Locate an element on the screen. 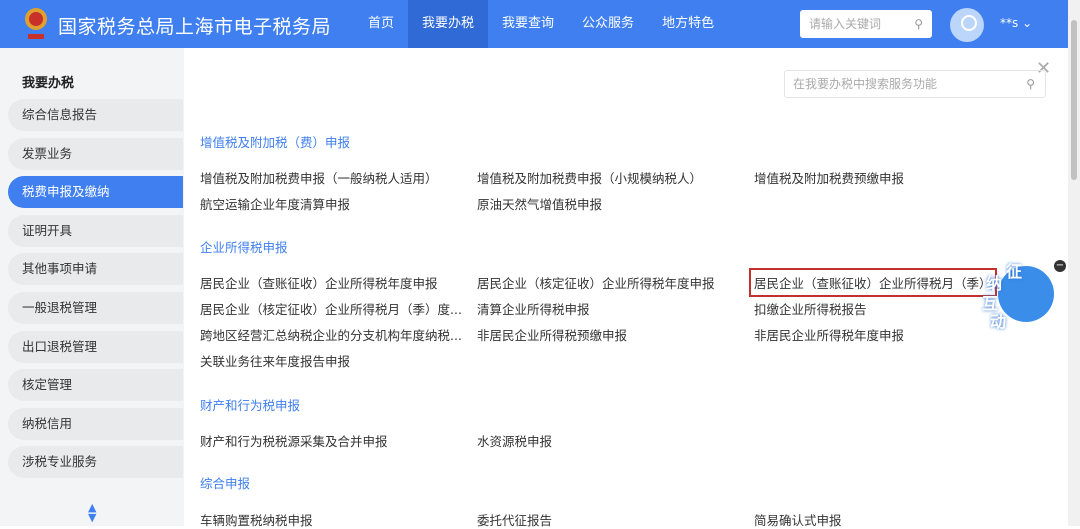  sidebar-item: 核定管理 is located at coordinates (95, 385).